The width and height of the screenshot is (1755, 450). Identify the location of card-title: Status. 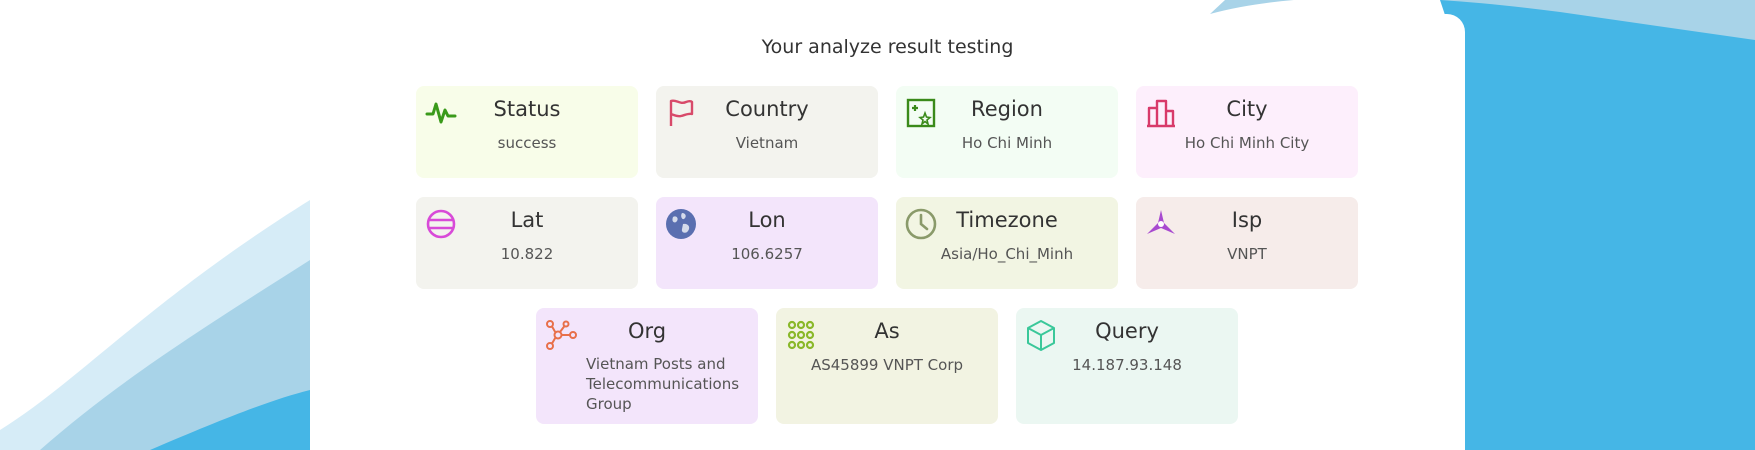
(527, 109).